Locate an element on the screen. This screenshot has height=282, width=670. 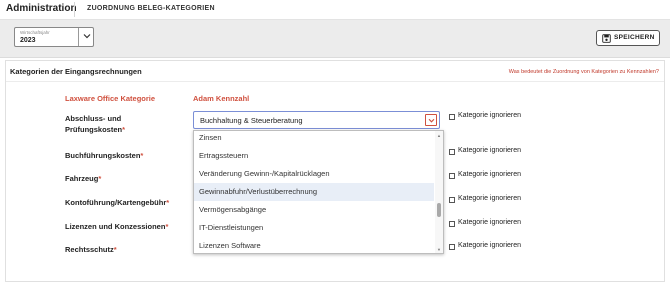
scrollbar-thumb is located at coordinates (439, 210).